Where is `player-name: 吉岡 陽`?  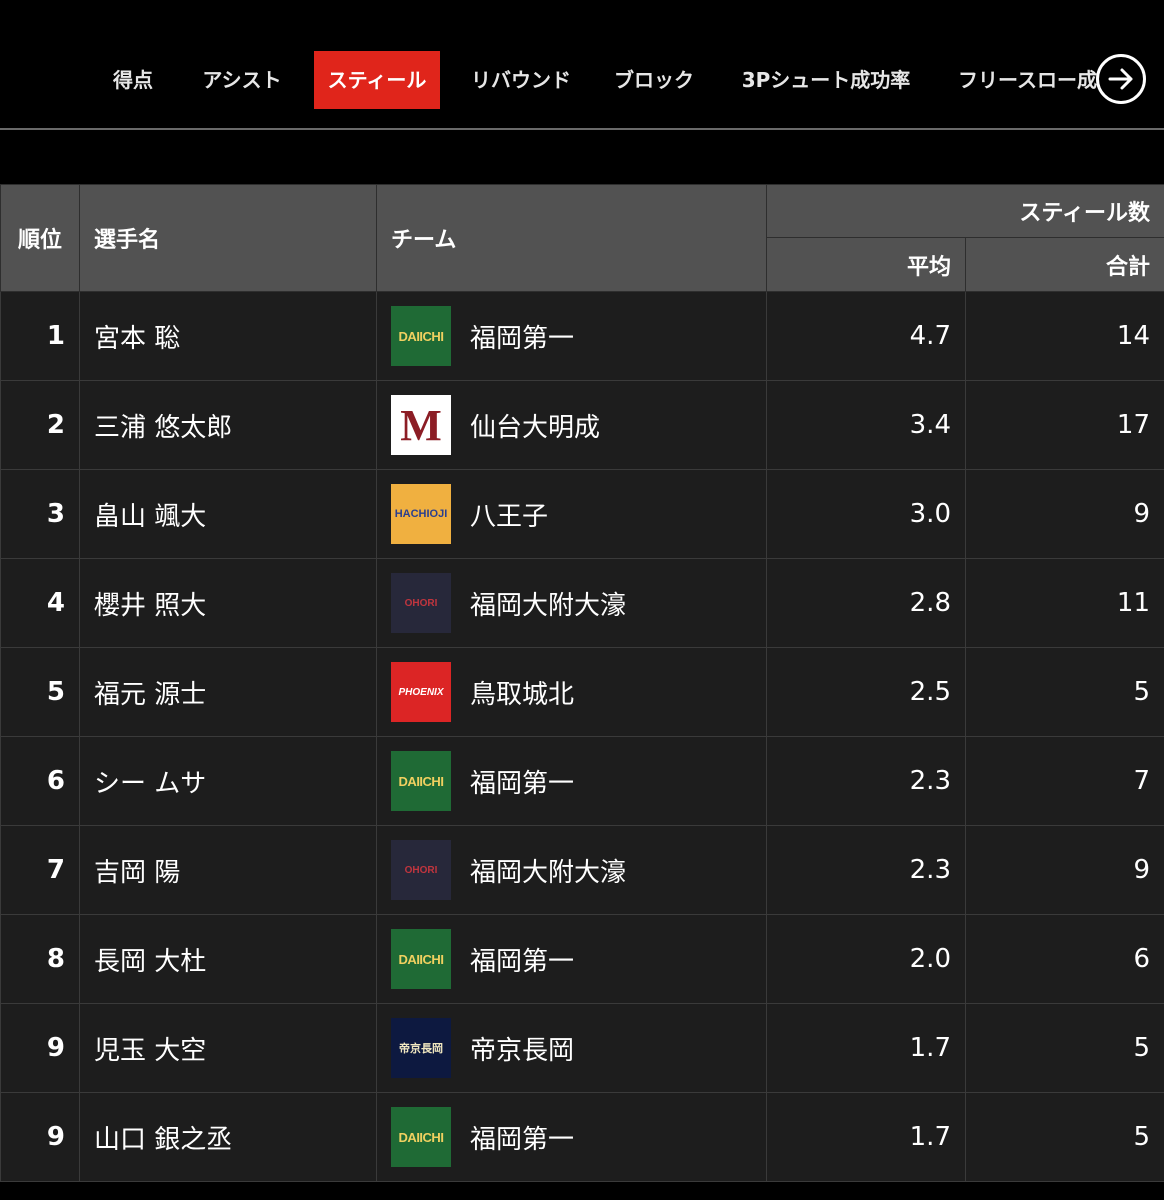 player-name: 吉岡 陽 is located at coordinates (228, 870).